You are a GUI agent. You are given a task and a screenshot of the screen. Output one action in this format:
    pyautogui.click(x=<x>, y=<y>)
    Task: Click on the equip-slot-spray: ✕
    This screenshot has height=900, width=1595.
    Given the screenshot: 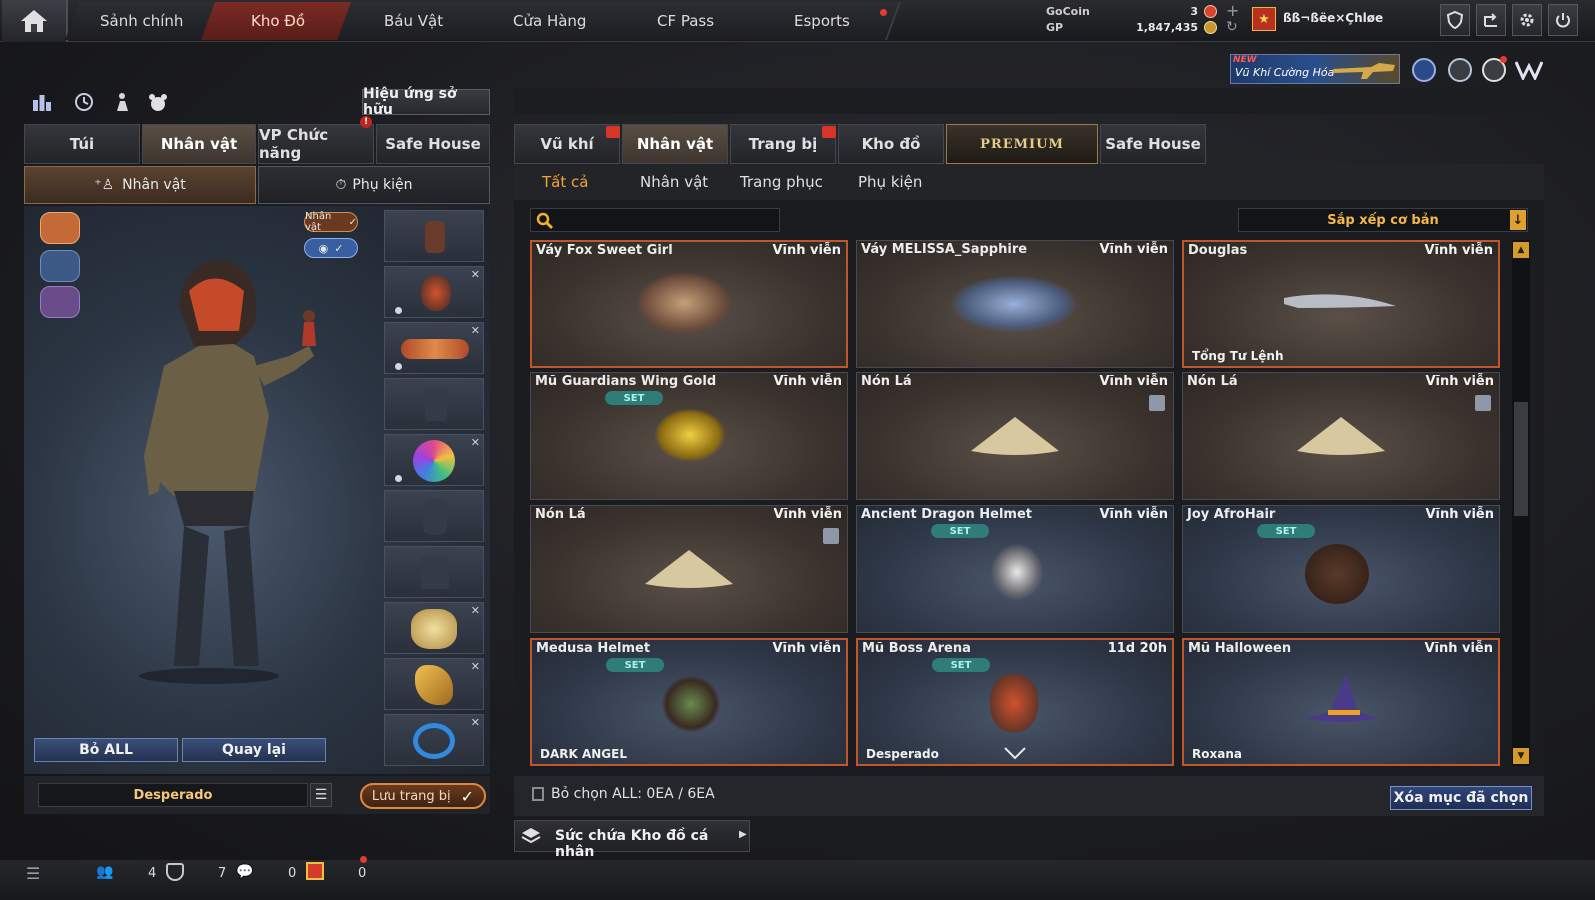 What is the action you would take?
    pyautogui.click(x=434, y=628)
    